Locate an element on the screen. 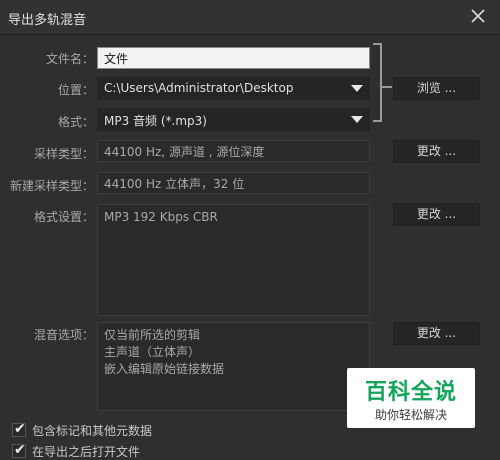 Image resolution: width=500 pixels, height=460 pixels. location-value: C:\Users\Administrator\Desktop is located at coordinates (199, 88).